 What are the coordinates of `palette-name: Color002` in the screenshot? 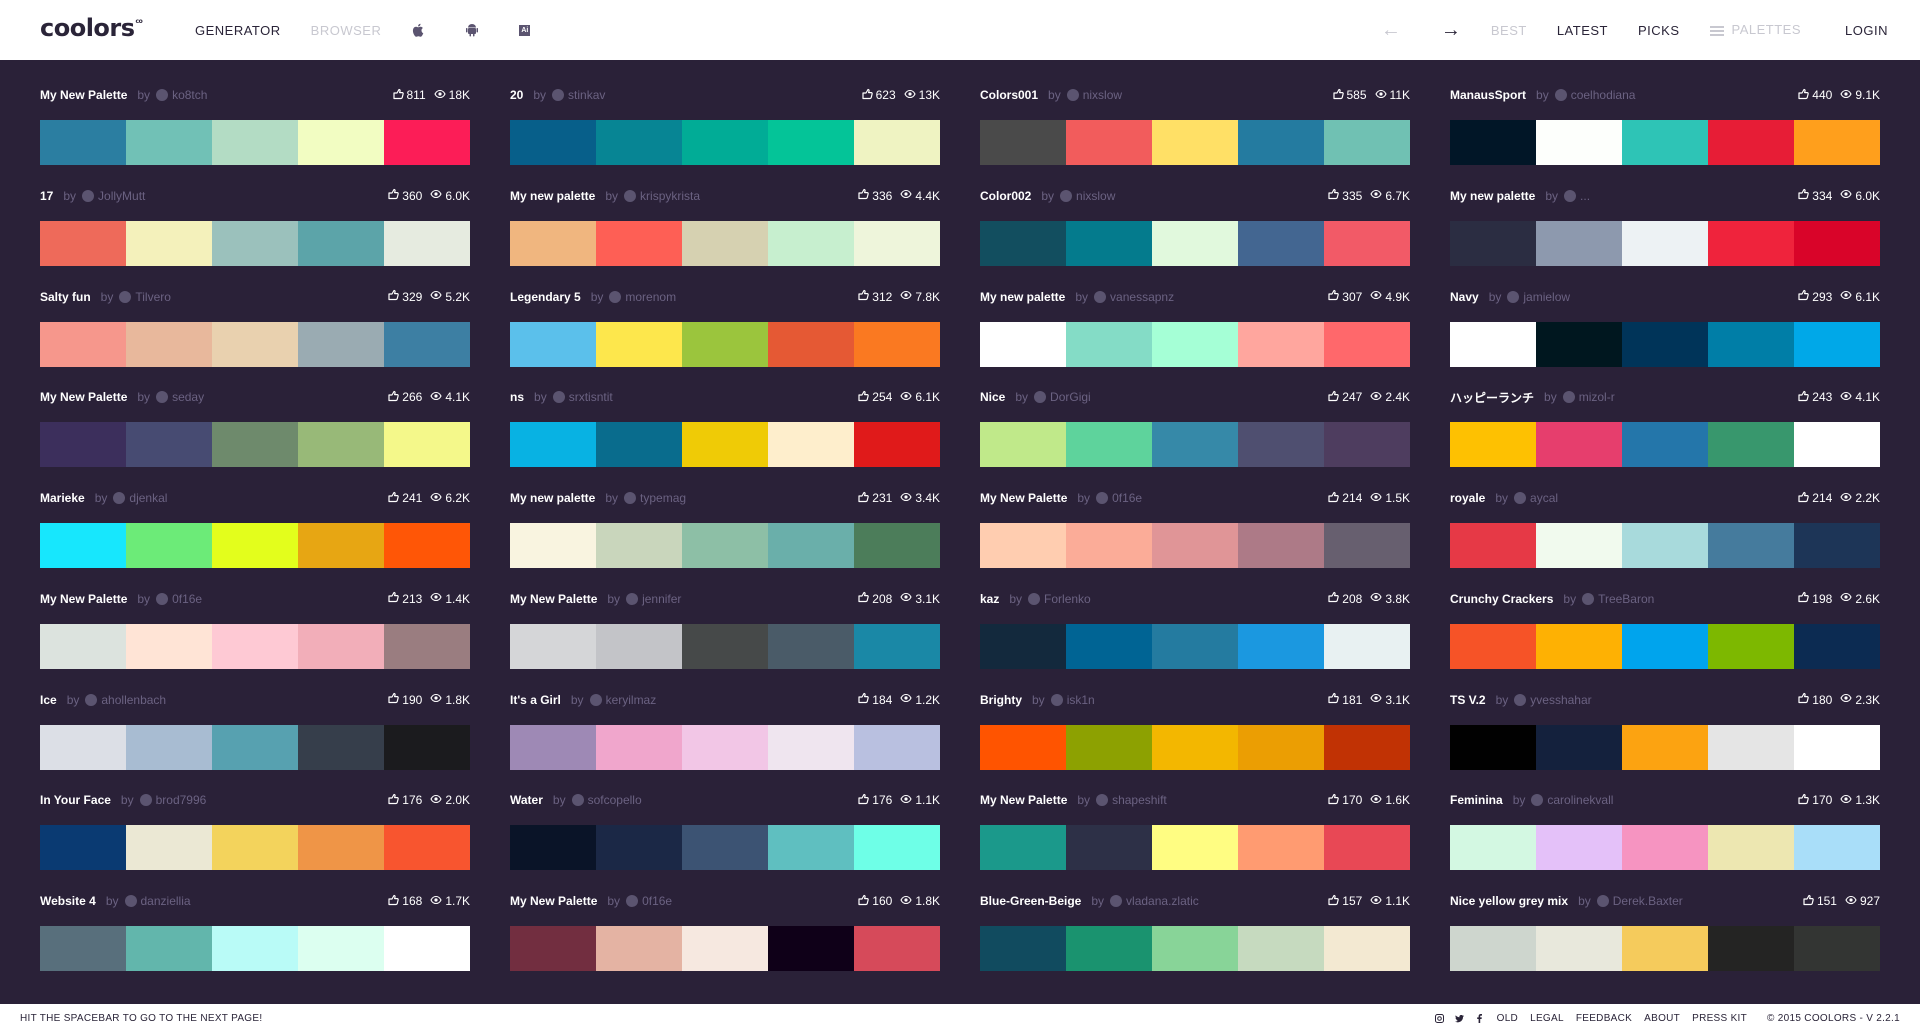 It's located at (1005, 196).